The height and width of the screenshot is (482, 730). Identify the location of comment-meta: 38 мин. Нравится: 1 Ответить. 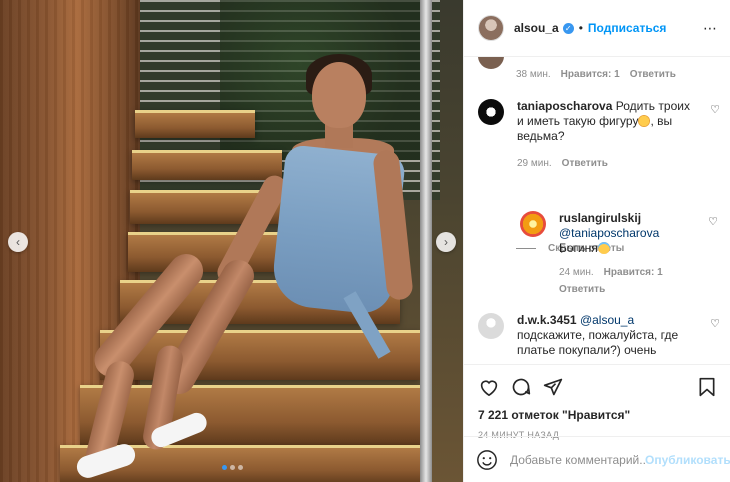
(596, 74).